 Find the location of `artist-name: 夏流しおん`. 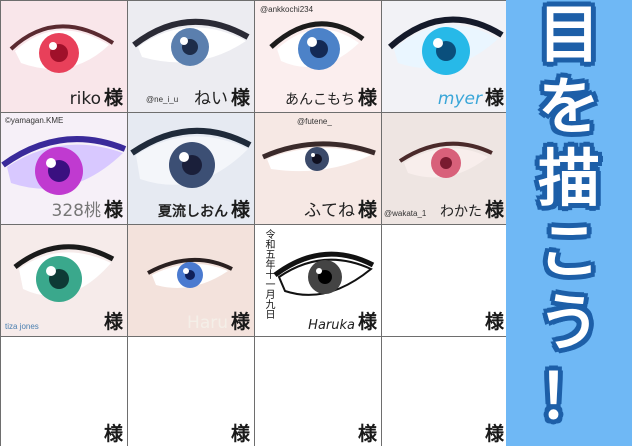

artist-name: 夏流しおん is located at coordinates (193, 212).